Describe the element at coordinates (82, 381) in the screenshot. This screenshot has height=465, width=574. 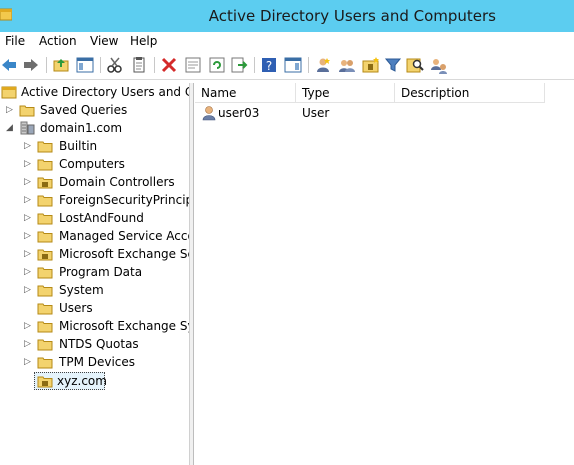
I see `tree-item-label: xyz.com` at that location.